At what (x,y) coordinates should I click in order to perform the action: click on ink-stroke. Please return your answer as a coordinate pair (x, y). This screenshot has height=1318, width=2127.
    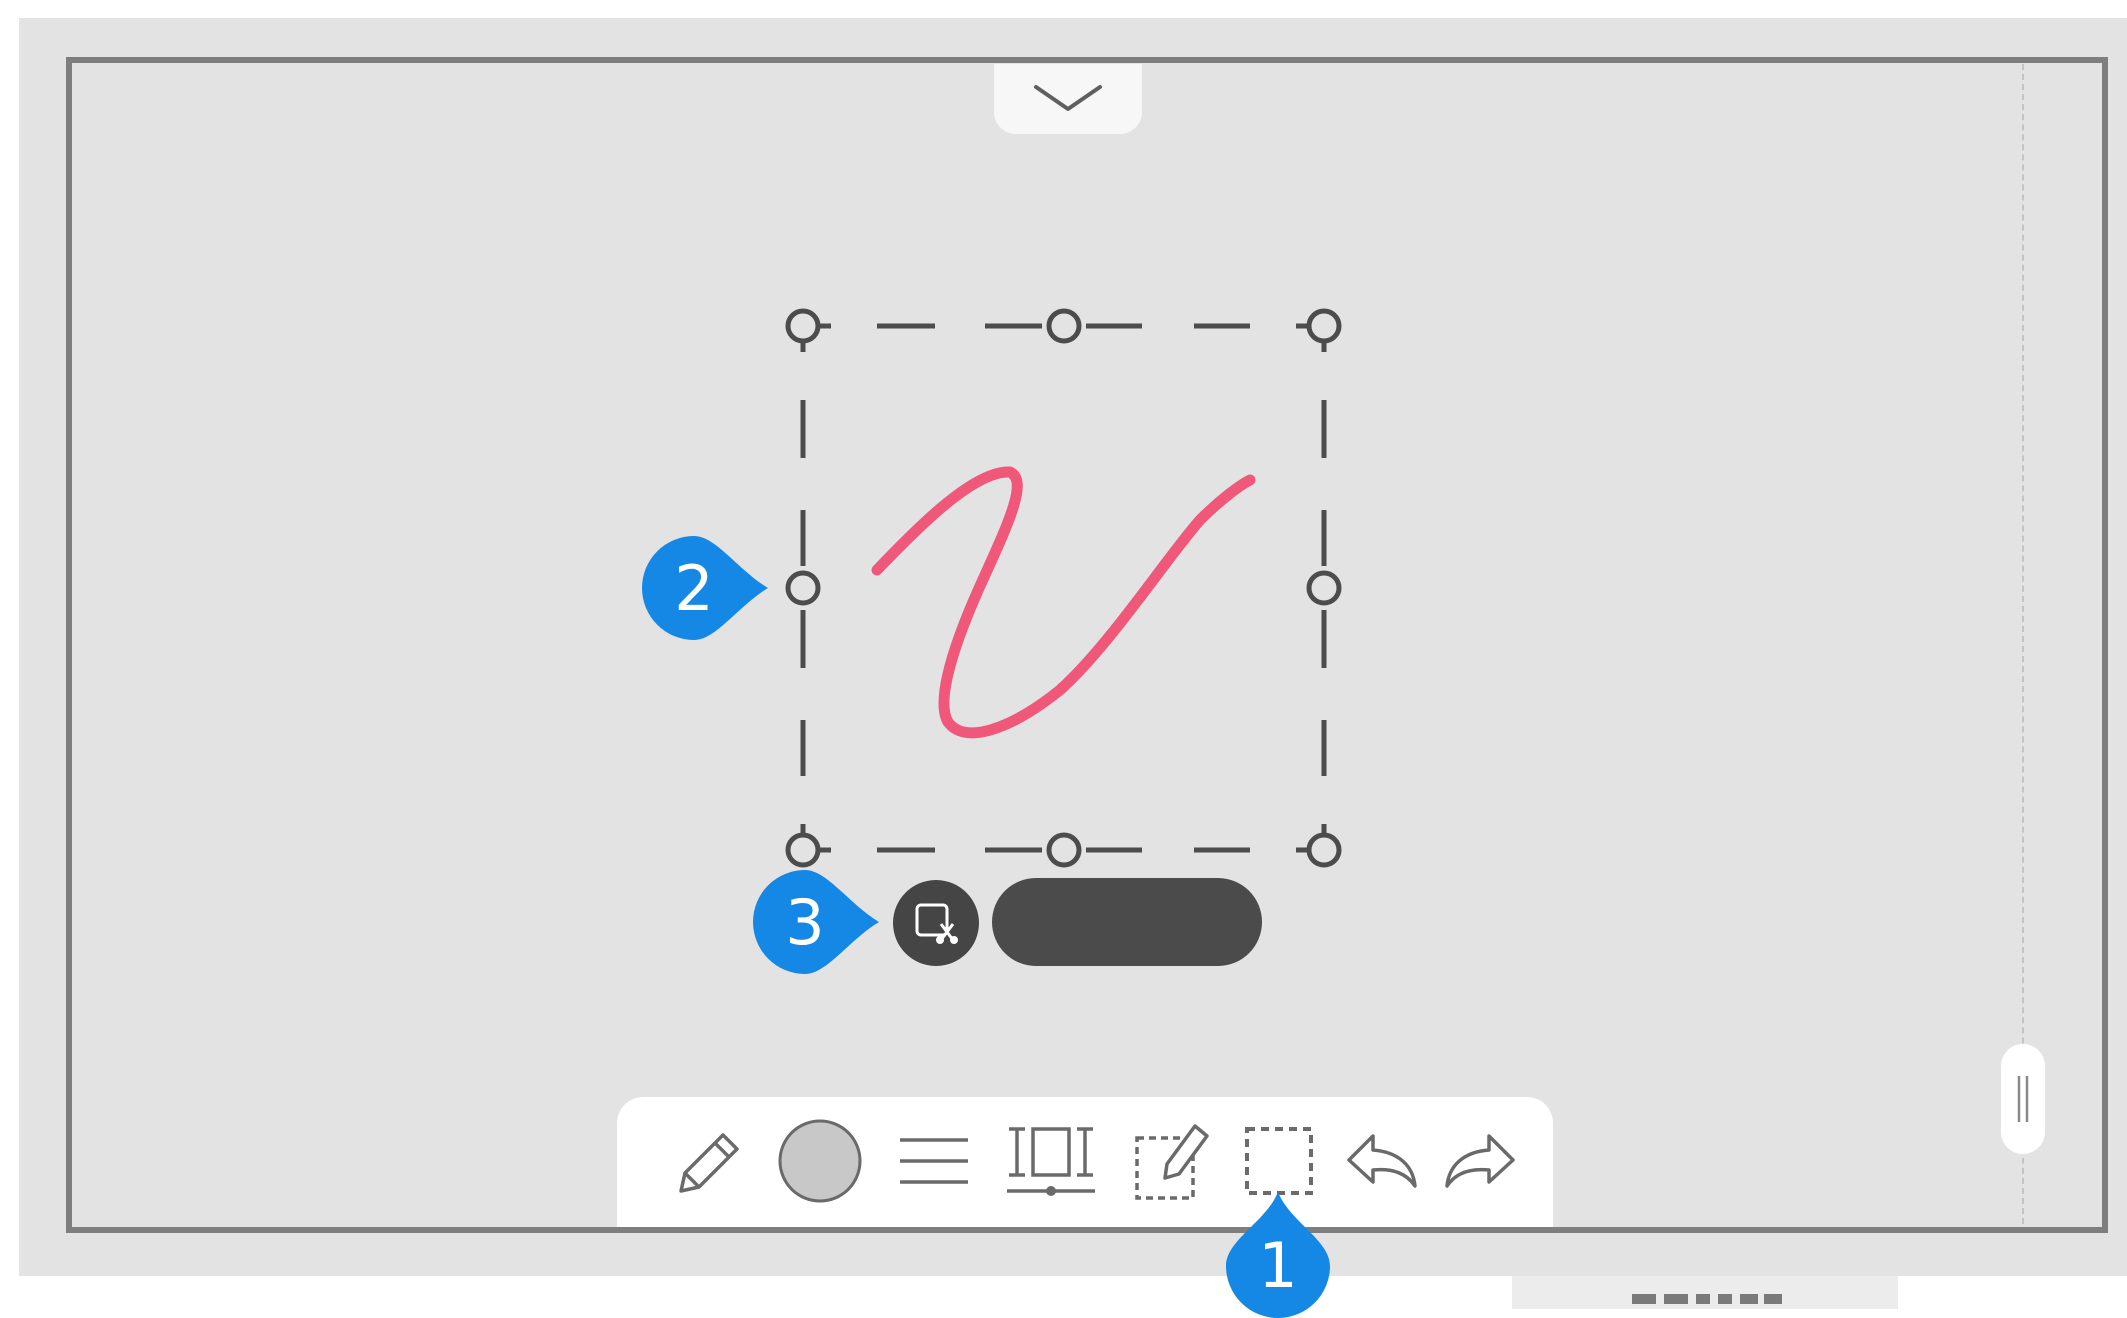
    Looking at the image, I should click on (1063, 602).